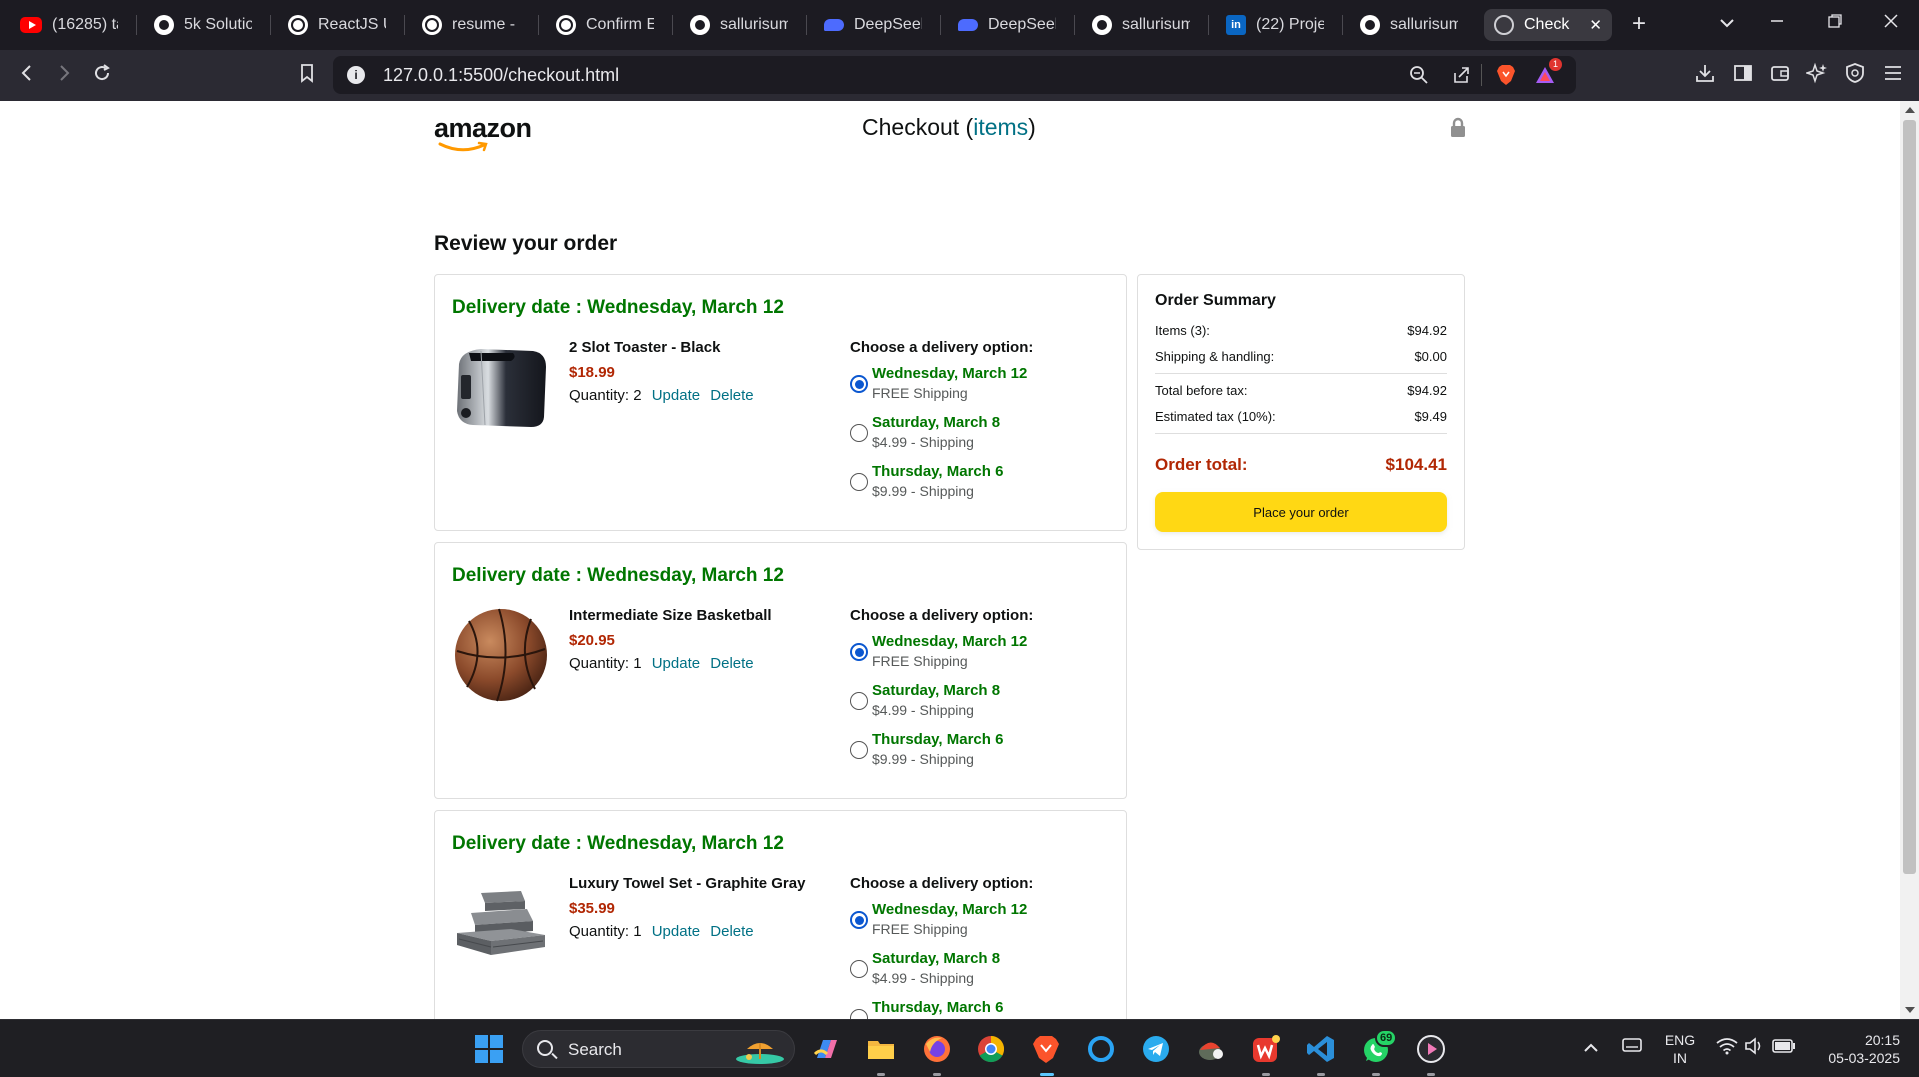 The width and height of the screenshot is (1919, 1077). What do you see at coordinates (356, 75) in the screenshot?
I see `site-info-icon: i` at bounding box center [356, 75].